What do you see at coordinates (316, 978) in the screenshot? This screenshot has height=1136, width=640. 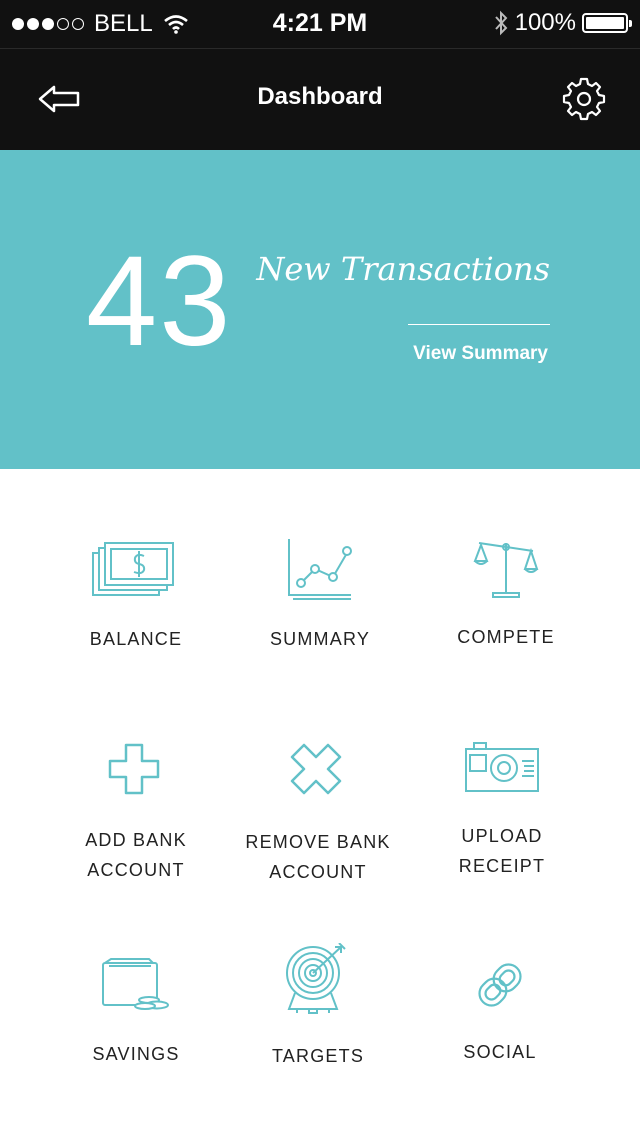 I see `target-icon` at bounding box center [316, 978].